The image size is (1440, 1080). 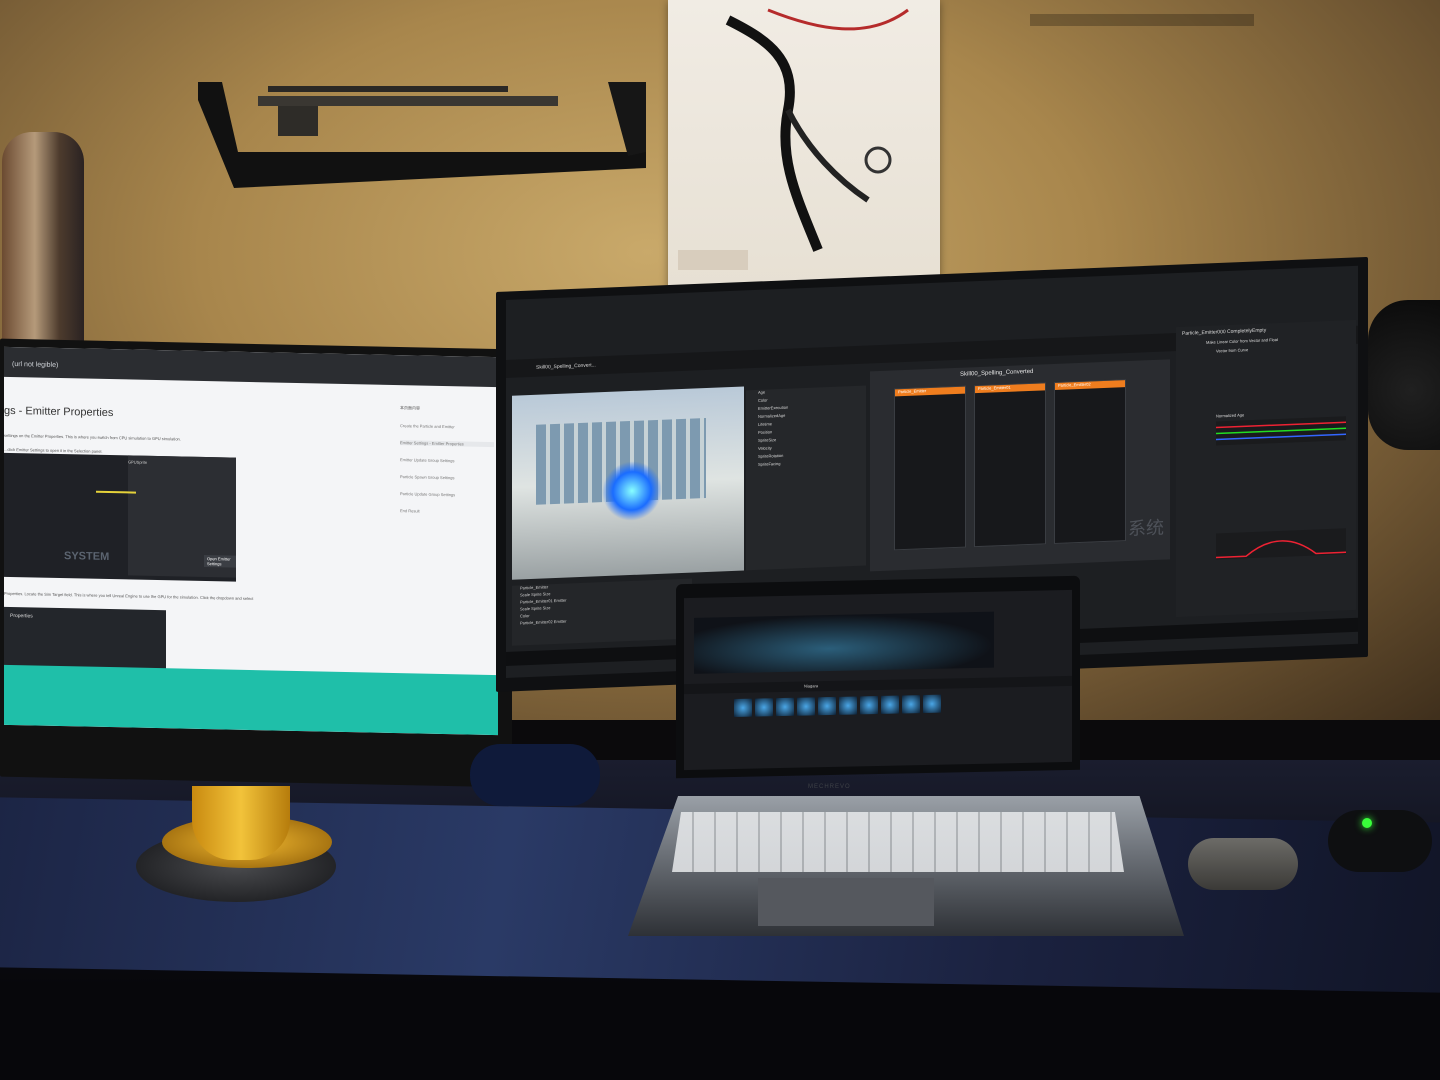 I want to click on screenshot-field: GPUSprite, so click(x=138, y=462).